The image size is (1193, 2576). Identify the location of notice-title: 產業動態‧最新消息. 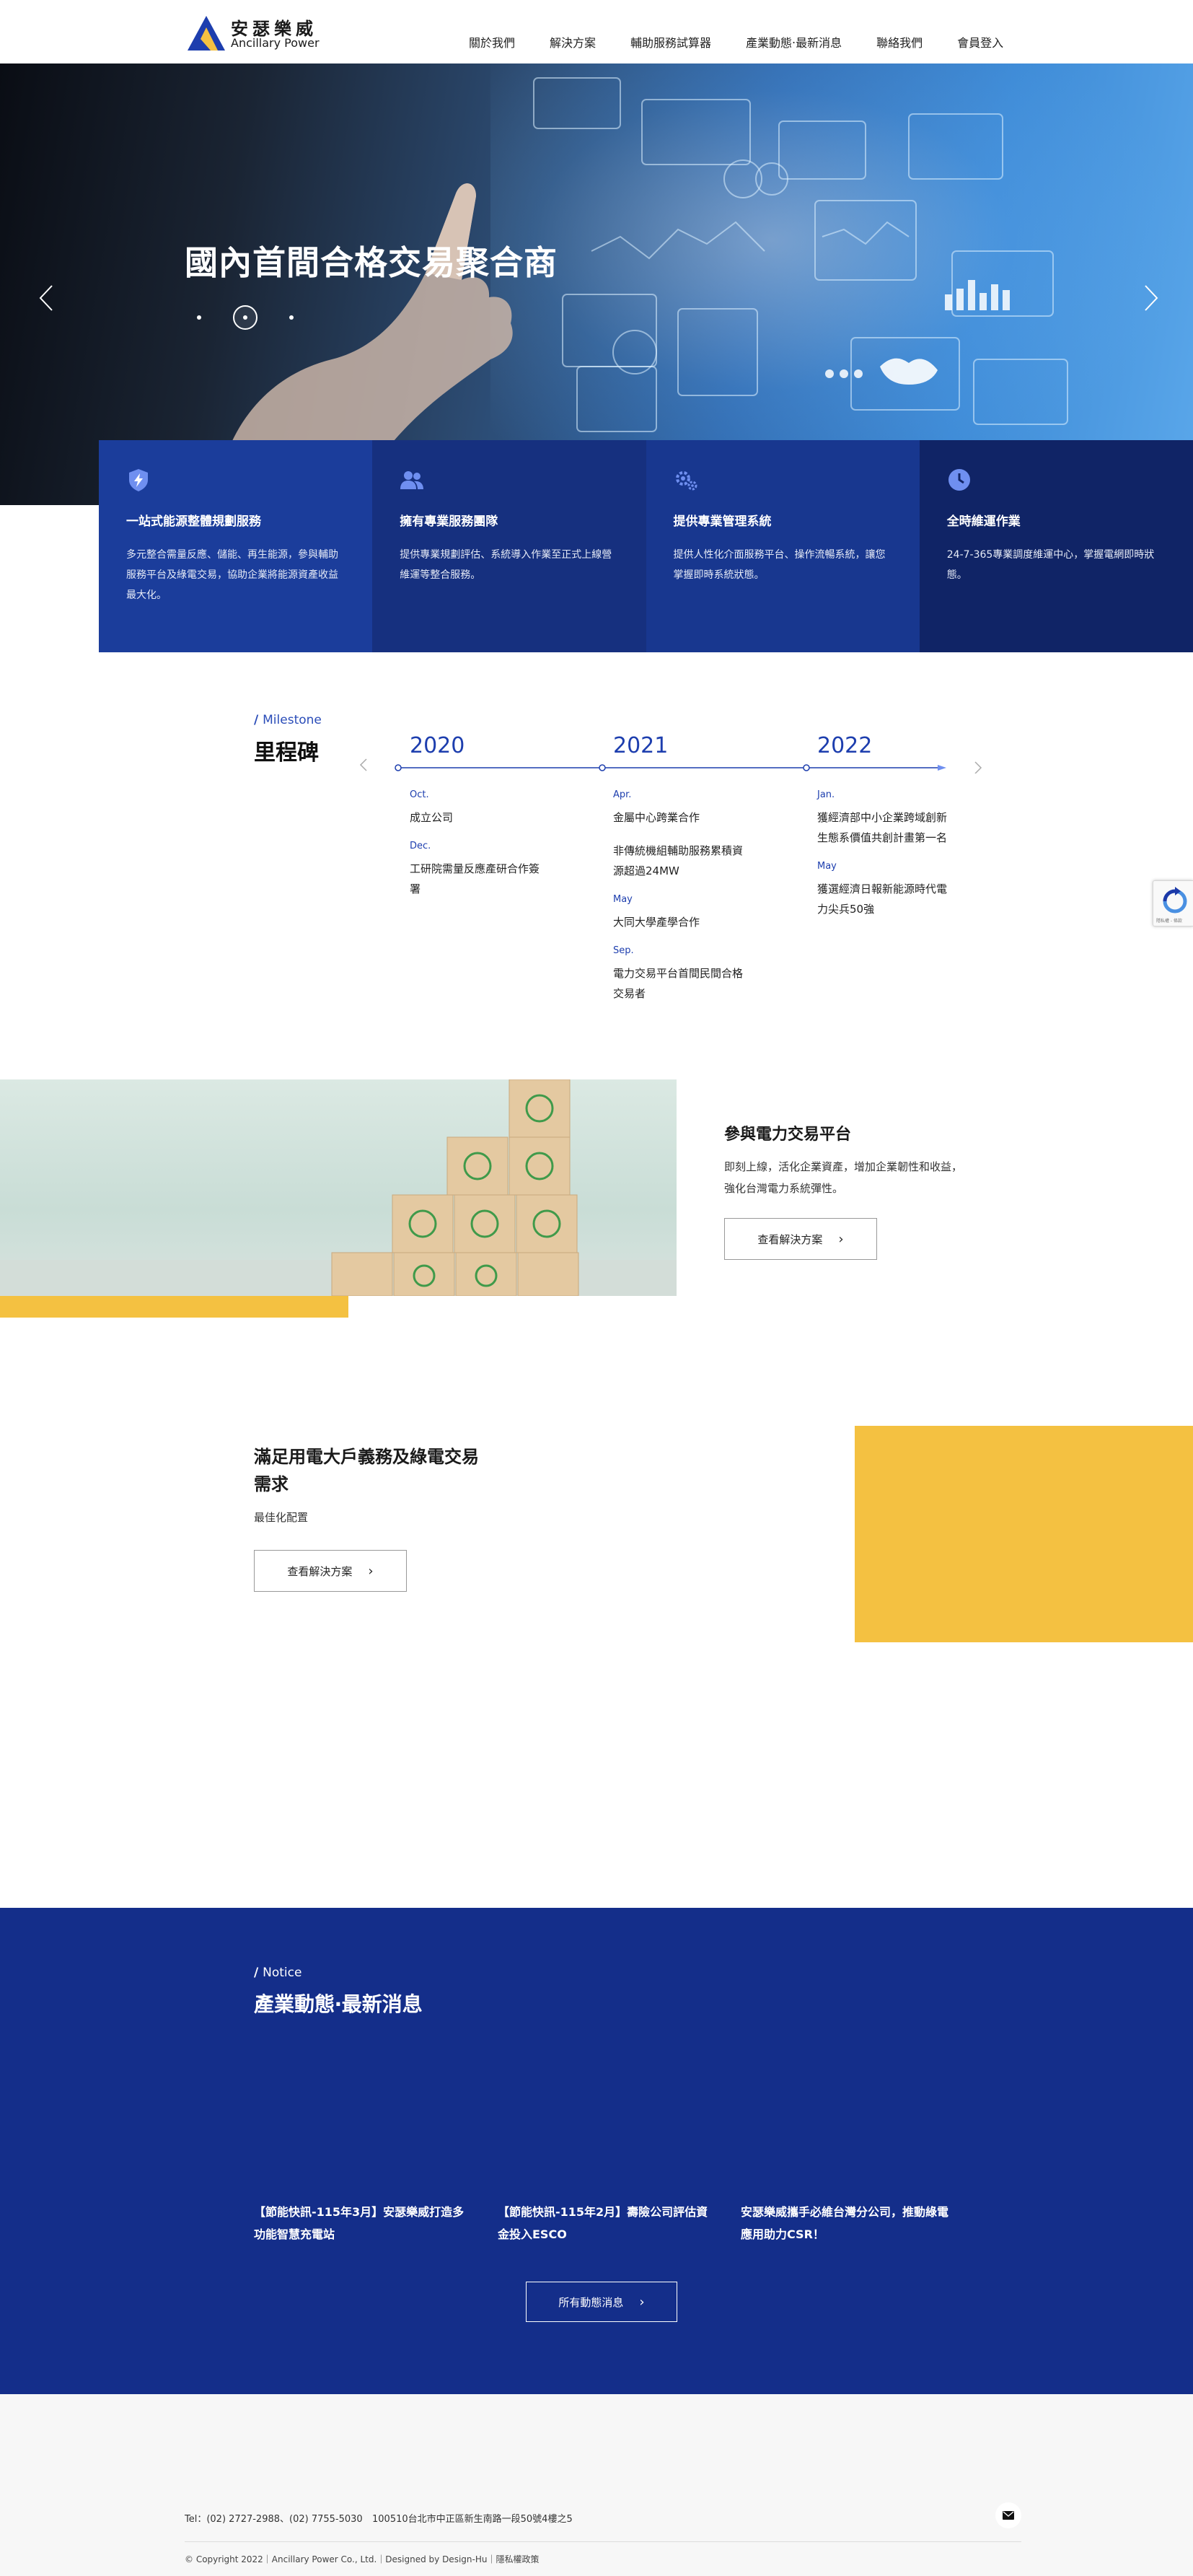
(338, 2004).